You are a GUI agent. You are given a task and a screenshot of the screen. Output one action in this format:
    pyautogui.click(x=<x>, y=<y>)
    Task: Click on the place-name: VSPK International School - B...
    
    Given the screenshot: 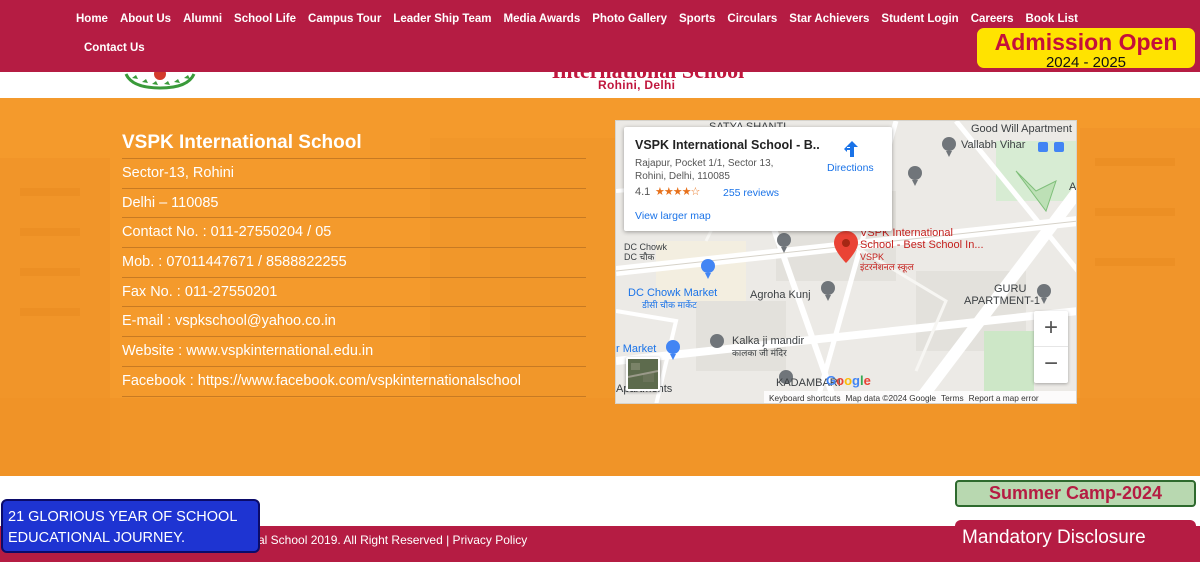 What is the action you would take?
    pyautogui.click(x=727, y=145)
    